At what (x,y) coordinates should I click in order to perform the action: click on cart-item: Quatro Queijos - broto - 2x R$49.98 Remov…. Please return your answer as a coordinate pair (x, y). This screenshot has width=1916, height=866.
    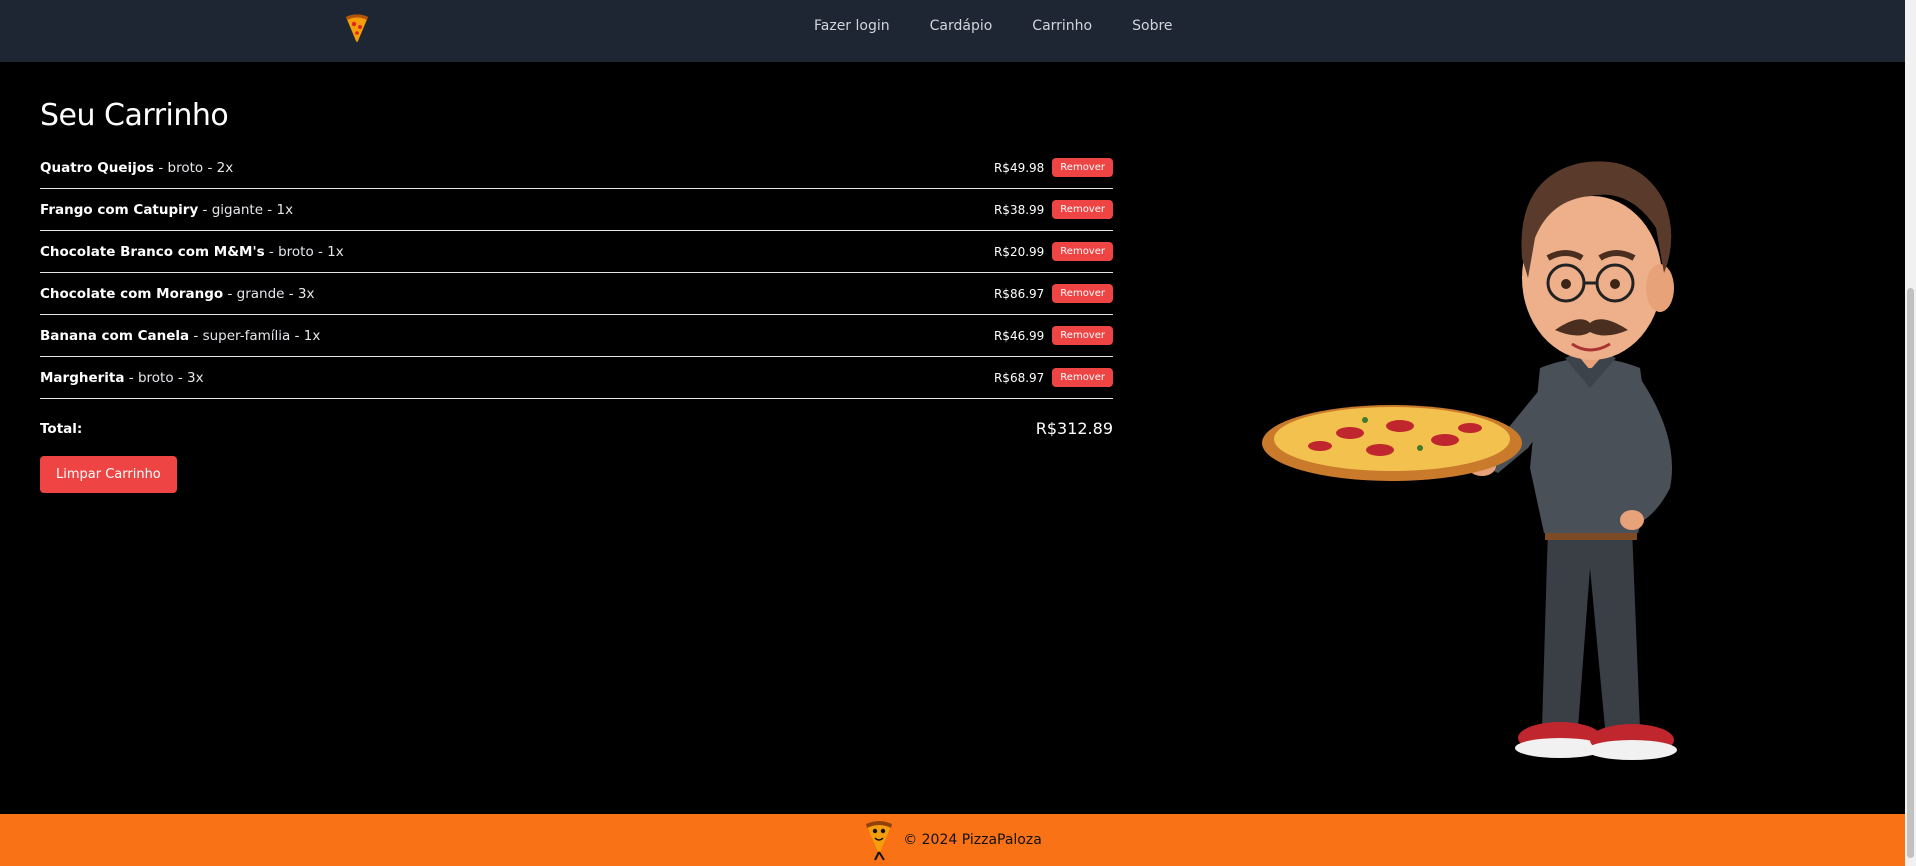
    Looking at the image, I should click on (576, 168).